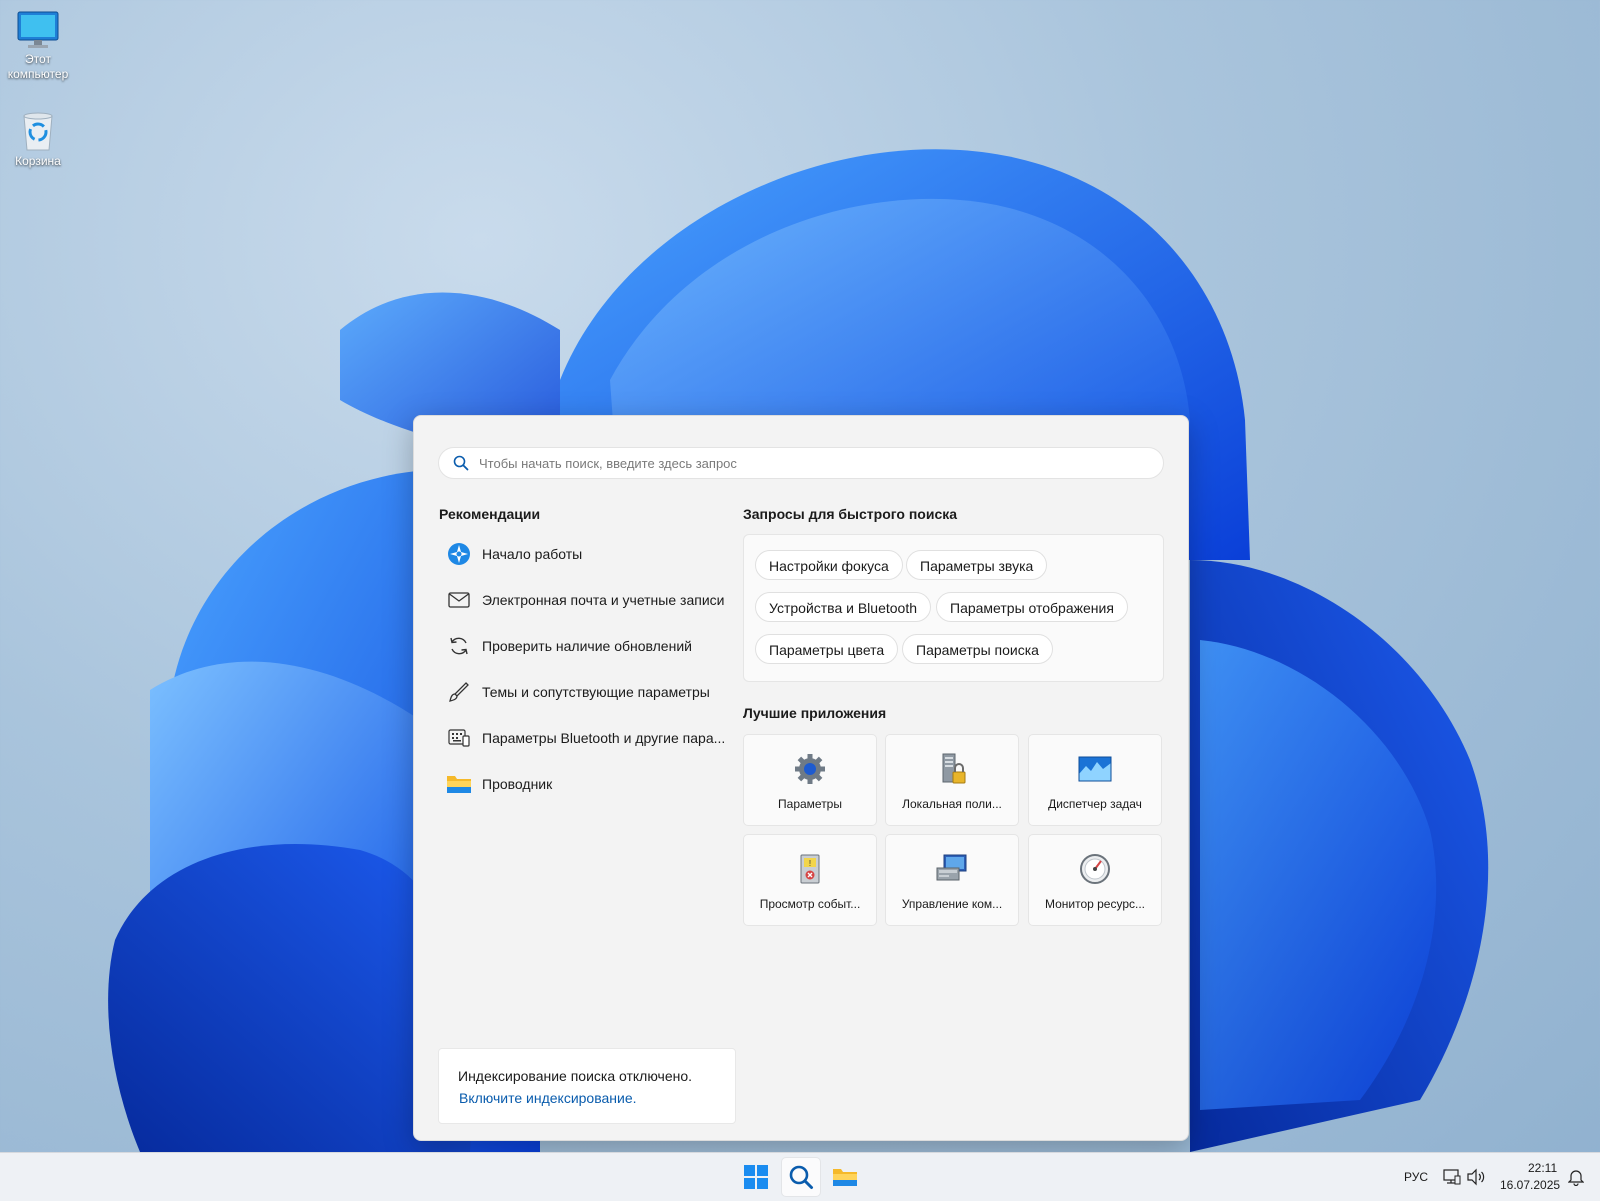 The image size is (1600, 1201). Describe the element at coordinates (490, 514) in the screenshot. I see `recommendations-title: Рекомендации` at that location.